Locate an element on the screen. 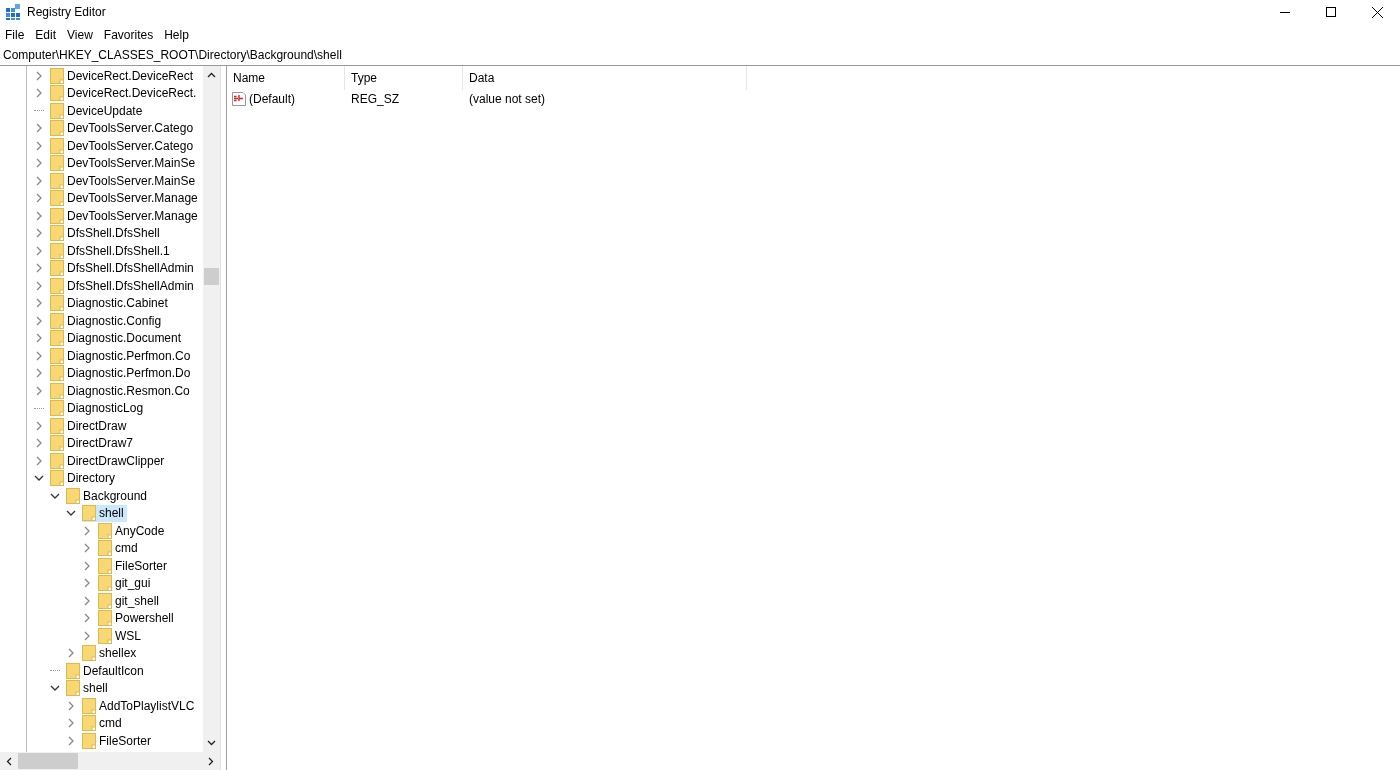 Image resolution: width=1400 pixels, height=770 pixels. tree-item: DfsShell.DfsShell.1 is located at coordinates (111, 251).